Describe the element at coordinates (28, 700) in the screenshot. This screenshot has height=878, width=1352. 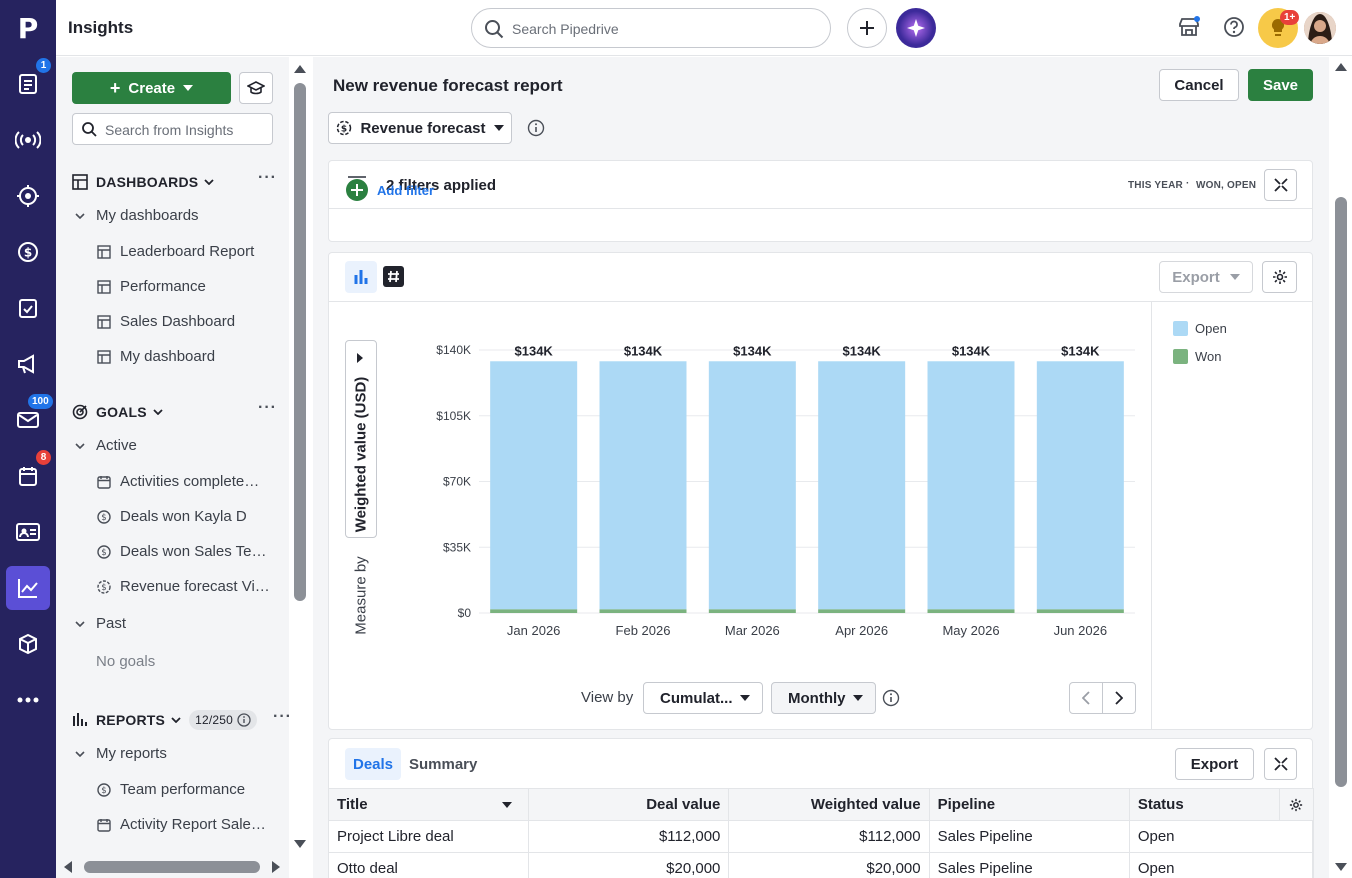
I see `more-nav-icon` at that location.